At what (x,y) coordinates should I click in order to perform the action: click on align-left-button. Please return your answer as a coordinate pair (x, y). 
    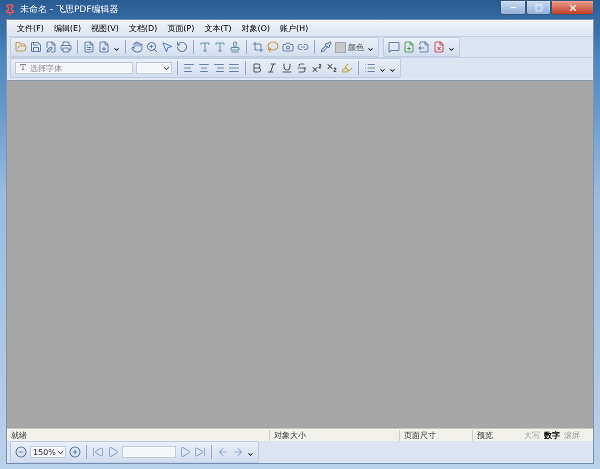
    Looking at the image, I should click on (189, 68).